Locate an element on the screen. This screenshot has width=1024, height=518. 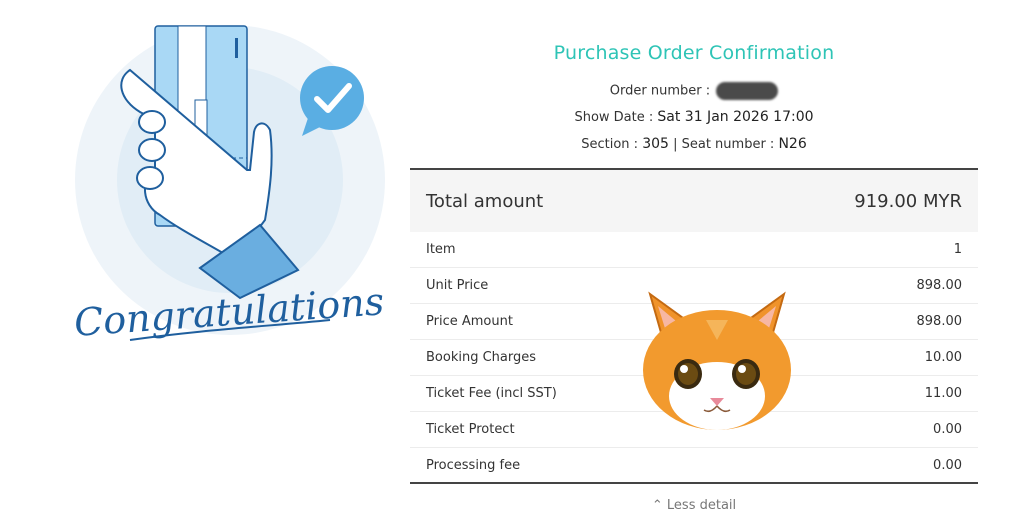
total-amount-row: Total amount 919.00 MYR is located at coordinates (694, 200).